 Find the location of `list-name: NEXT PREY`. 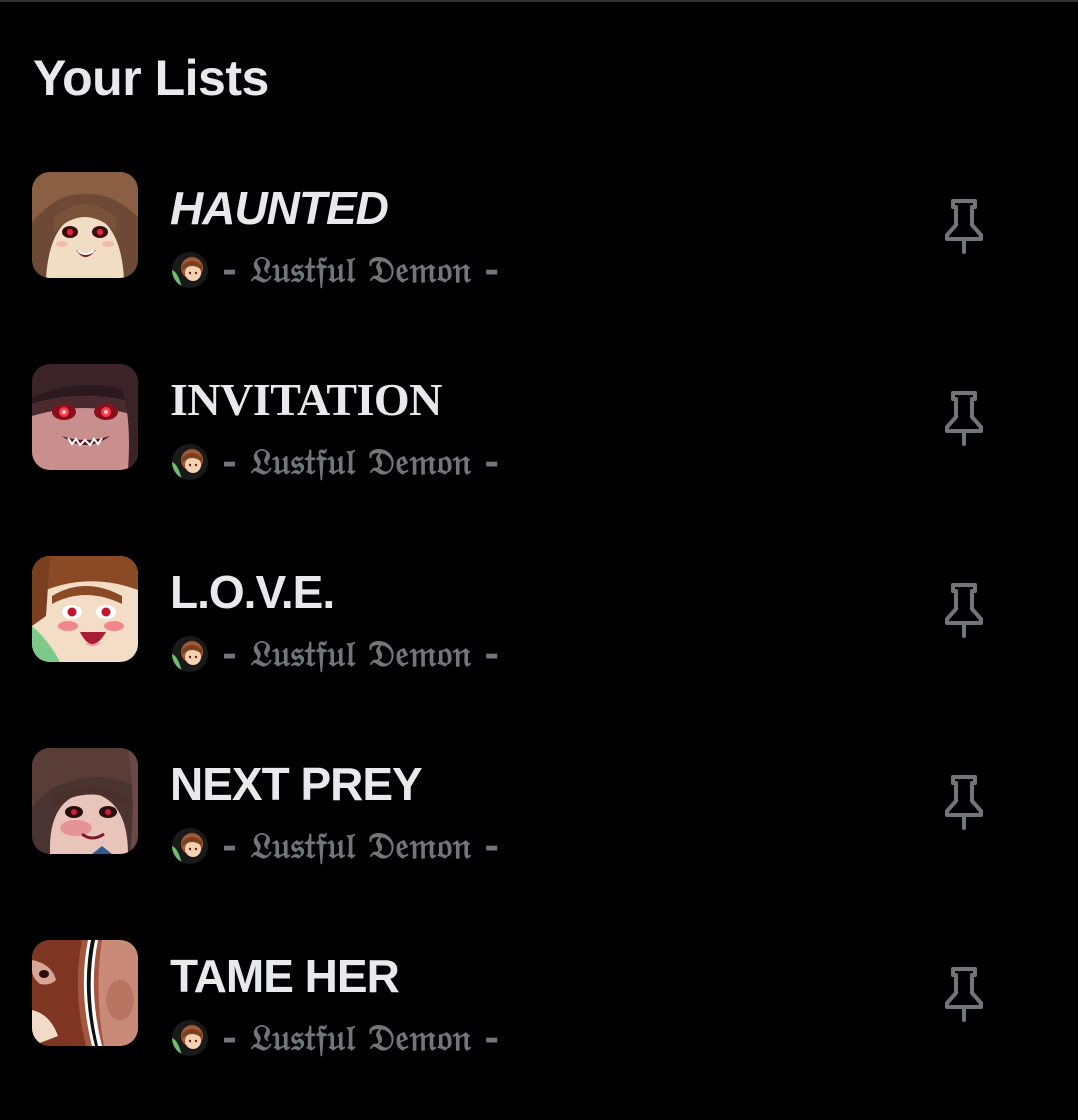

list-name: NEXT PREY is located at coordinates (296, 784).